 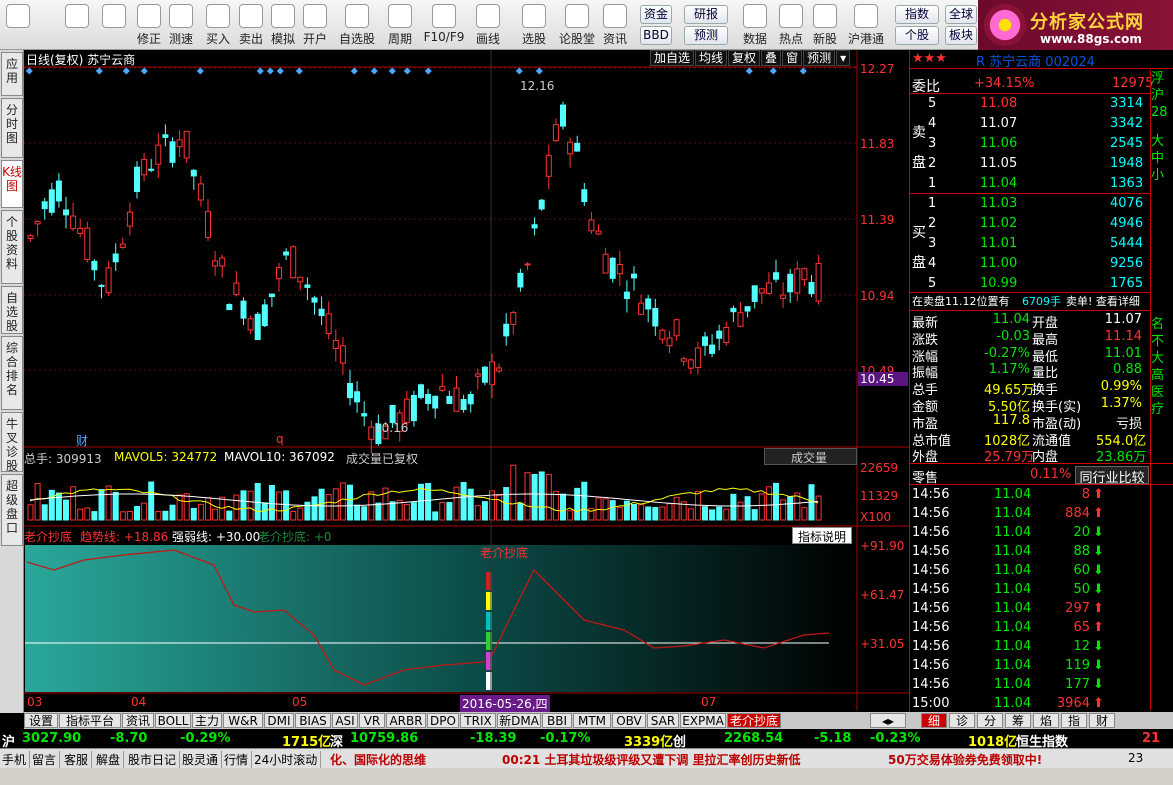 I want to click on forecast-button: 预测, so click(x=706, y=35).